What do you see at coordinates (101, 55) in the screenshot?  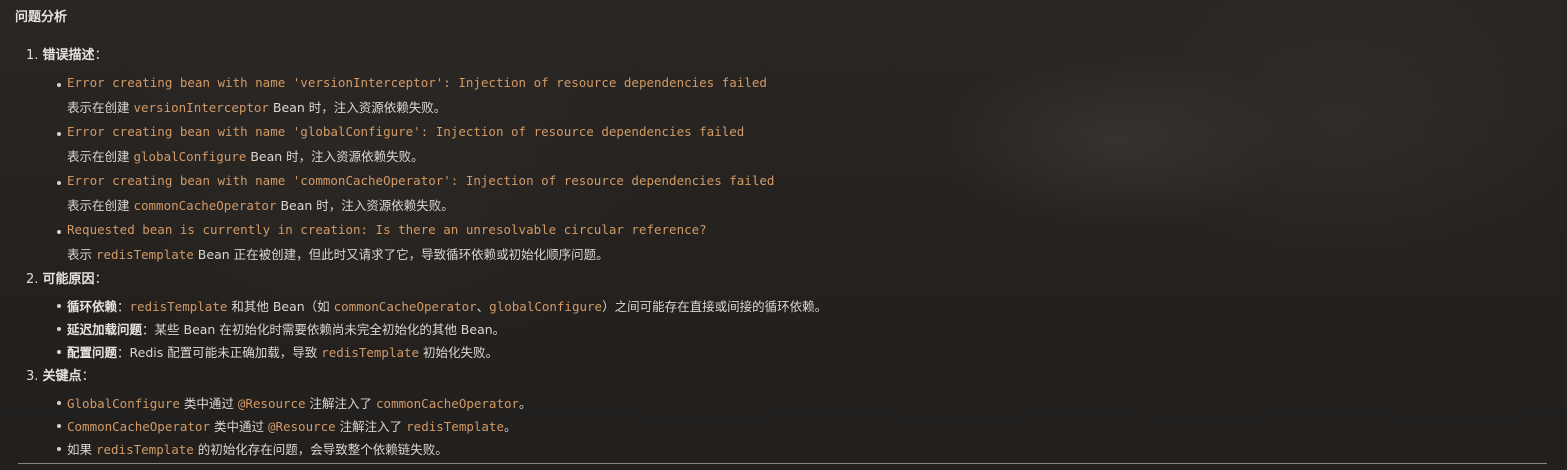 I see `section-1-colon: ：` at bounding box center [101, 55].